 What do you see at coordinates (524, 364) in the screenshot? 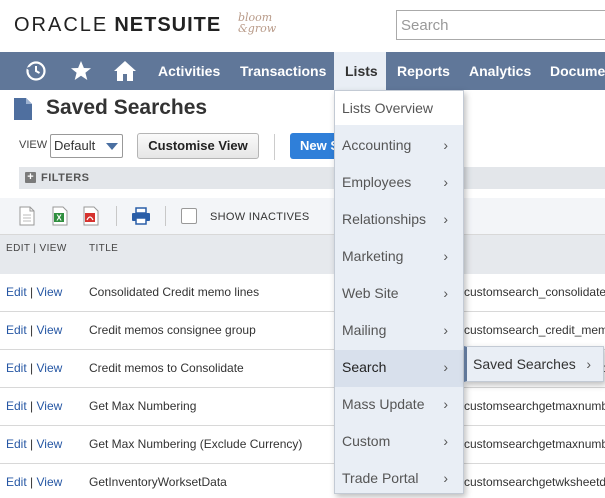
I see `submenu-item-saved-searches: Saved Searches` at bounding box center [524, 364].